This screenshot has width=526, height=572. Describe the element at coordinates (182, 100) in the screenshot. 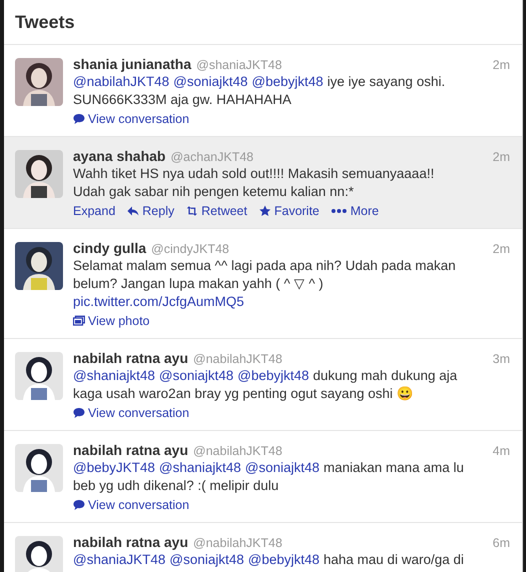

I see `tweet-text: SUN666K333M aja gw. HAHAHAHA` at that location.